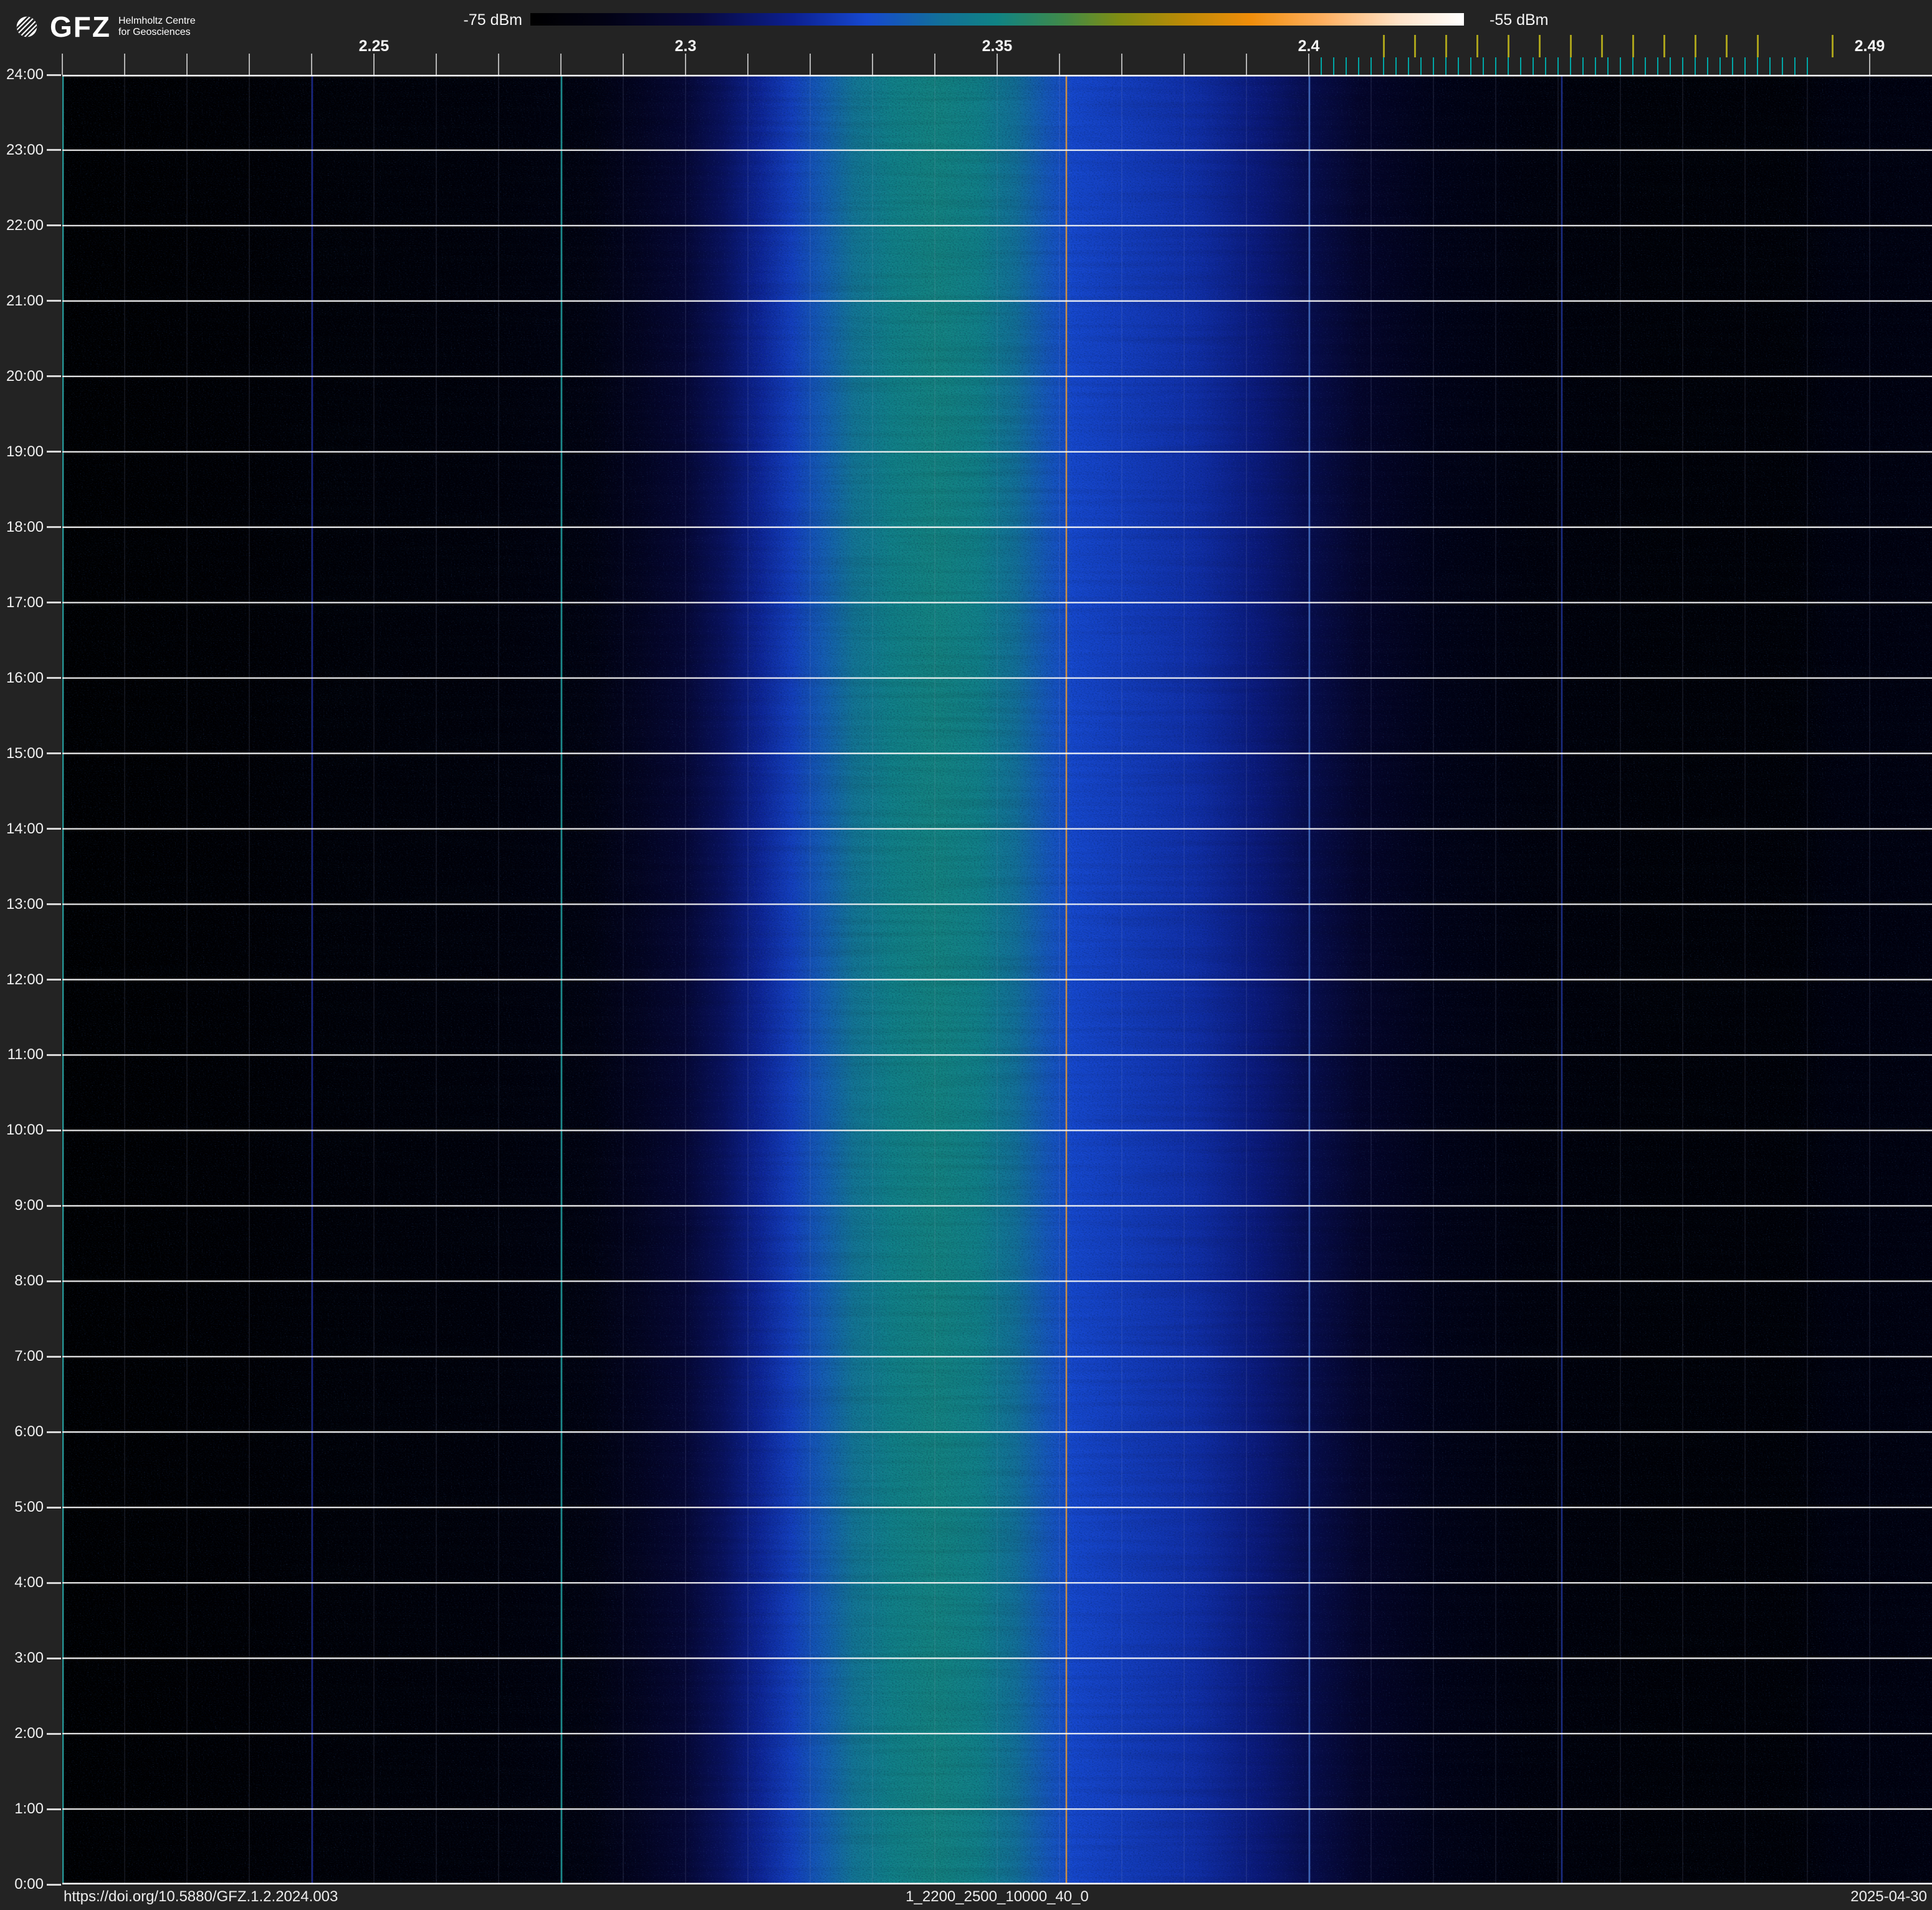 The width and height of the screenshot is (1932, 1910). What do you see at coordinates (29, 1281) in the screenshot?
I see `time-tick-label: 8:00` at bounding box center [29, 1281].